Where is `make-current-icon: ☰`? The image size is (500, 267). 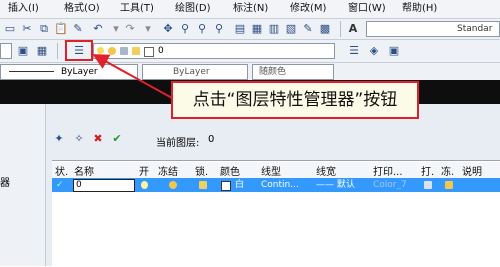
make-current-icon: ☰ is located at coordinates (354, 51).